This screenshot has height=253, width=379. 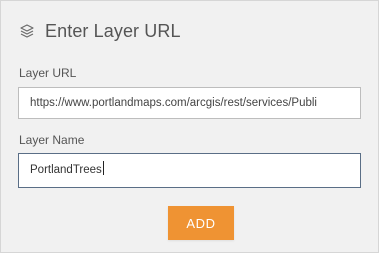 What do you see at coordinates (103, 168) in the screenshot?
I see `text-caret` at bounding box center [103, 168].